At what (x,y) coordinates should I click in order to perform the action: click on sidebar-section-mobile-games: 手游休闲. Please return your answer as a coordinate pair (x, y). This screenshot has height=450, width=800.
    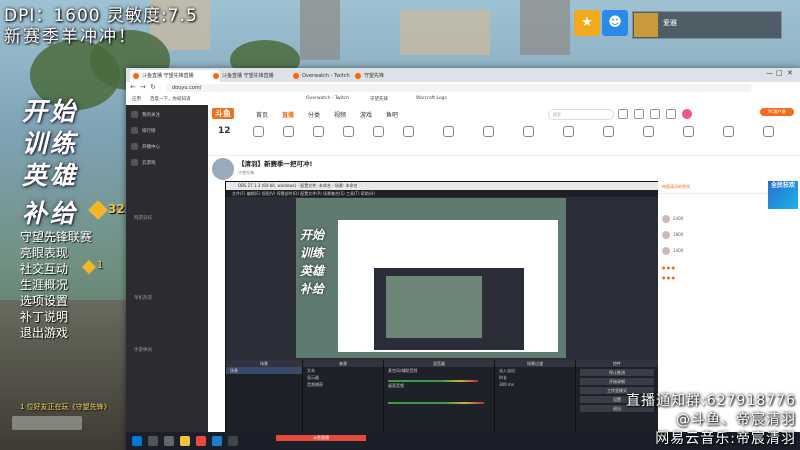
    Looking at the image, I should click on (143, 350).